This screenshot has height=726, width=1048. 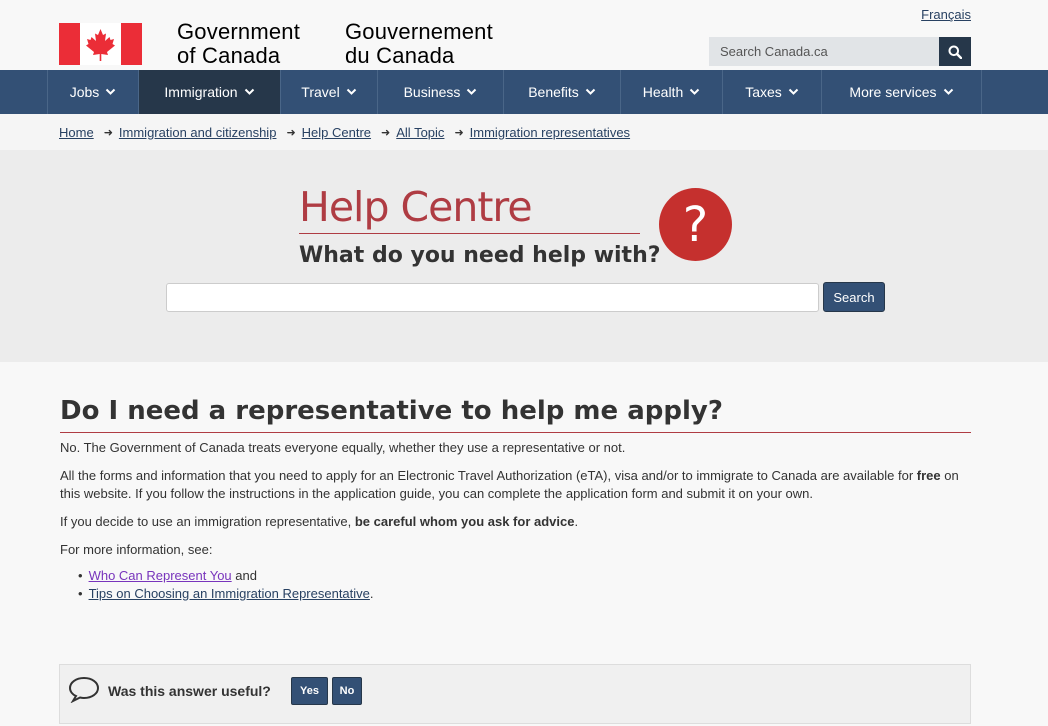 What do you see at coordinates (480, 255) in the screenshot?
I see `help-centre-subtitle: What do you need help with?` at bounding box center [480, 255].